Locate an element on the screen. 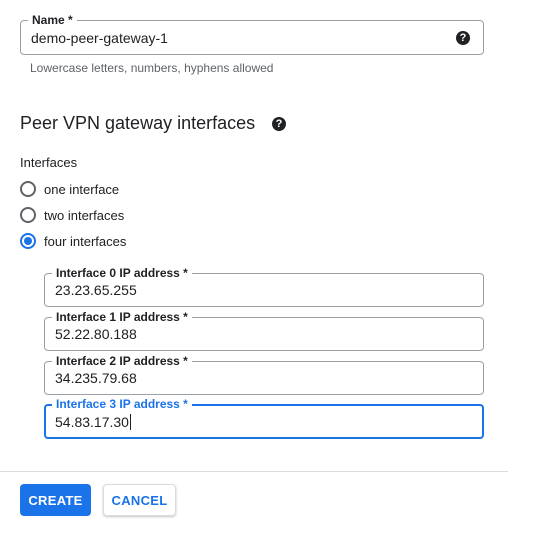  interface-0-ip-value: 23.23.65.255 is located at coordinates (96, 290).